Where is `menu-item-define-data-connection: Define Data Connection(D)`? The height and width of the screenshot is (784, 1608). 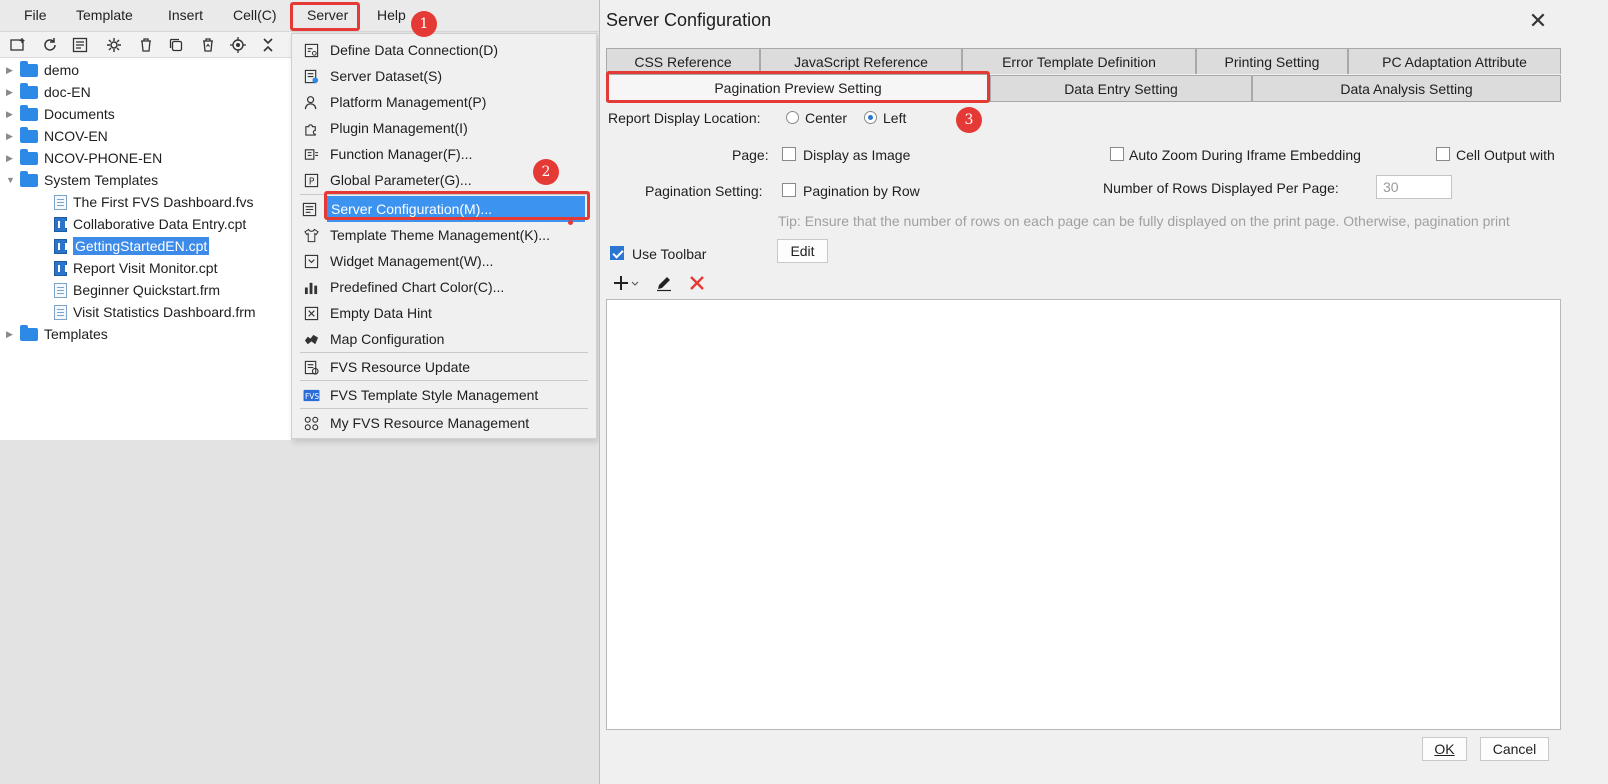 menu-item-define-data-connection: Define Data Connection(D) is located at coordinates (444, 50).